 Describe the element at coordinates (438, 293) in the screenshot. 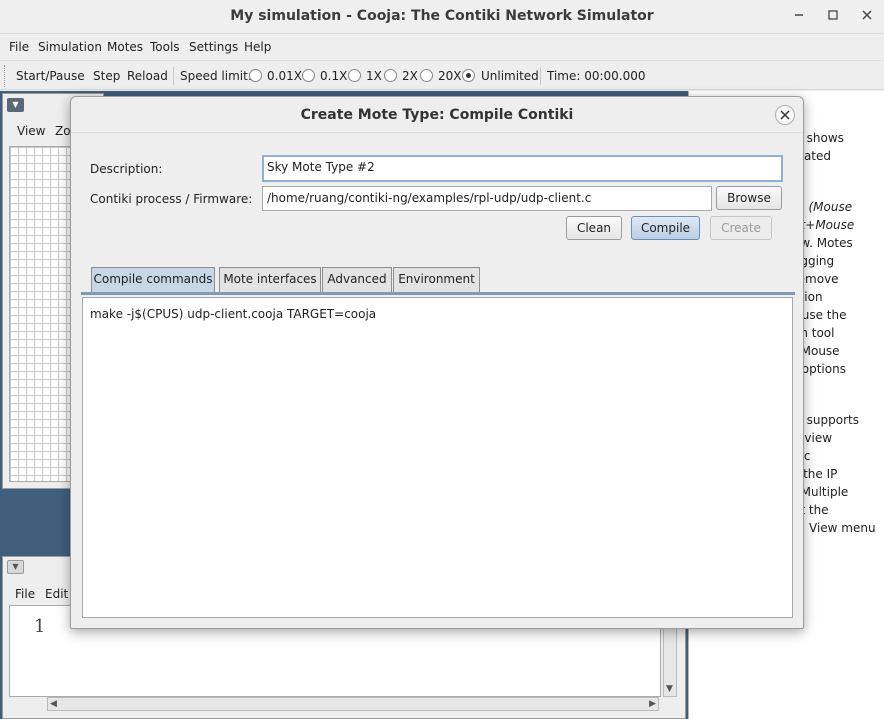

I see `tab-underline` at that location.